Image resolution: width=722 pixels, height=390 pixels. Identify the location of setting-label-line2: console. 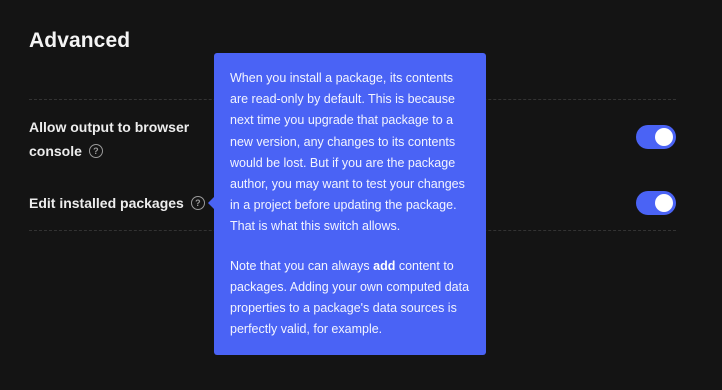
(55, 151).